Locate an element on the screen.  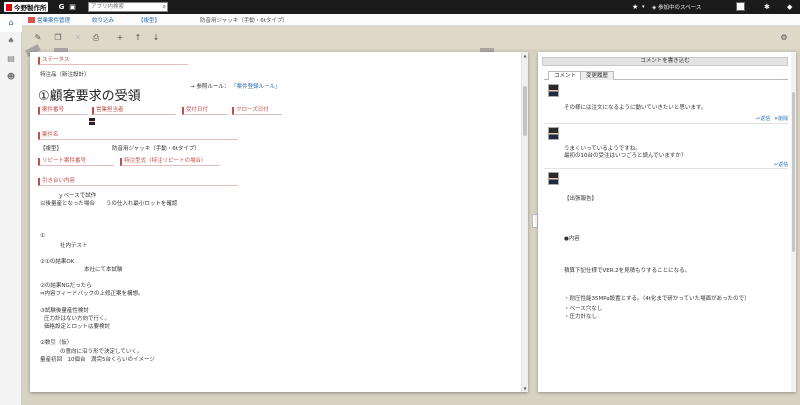
body-line: 本社にて本試験 is located at coordinates (103, 270).